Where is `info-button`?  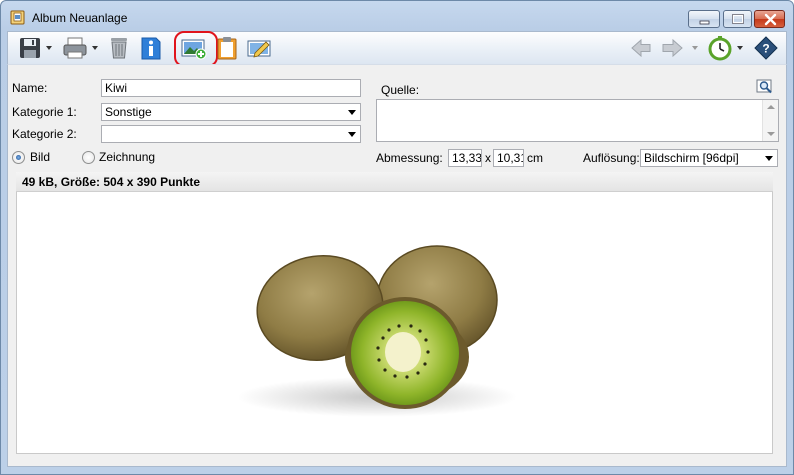
info-button is located at coordinates (151, 48).